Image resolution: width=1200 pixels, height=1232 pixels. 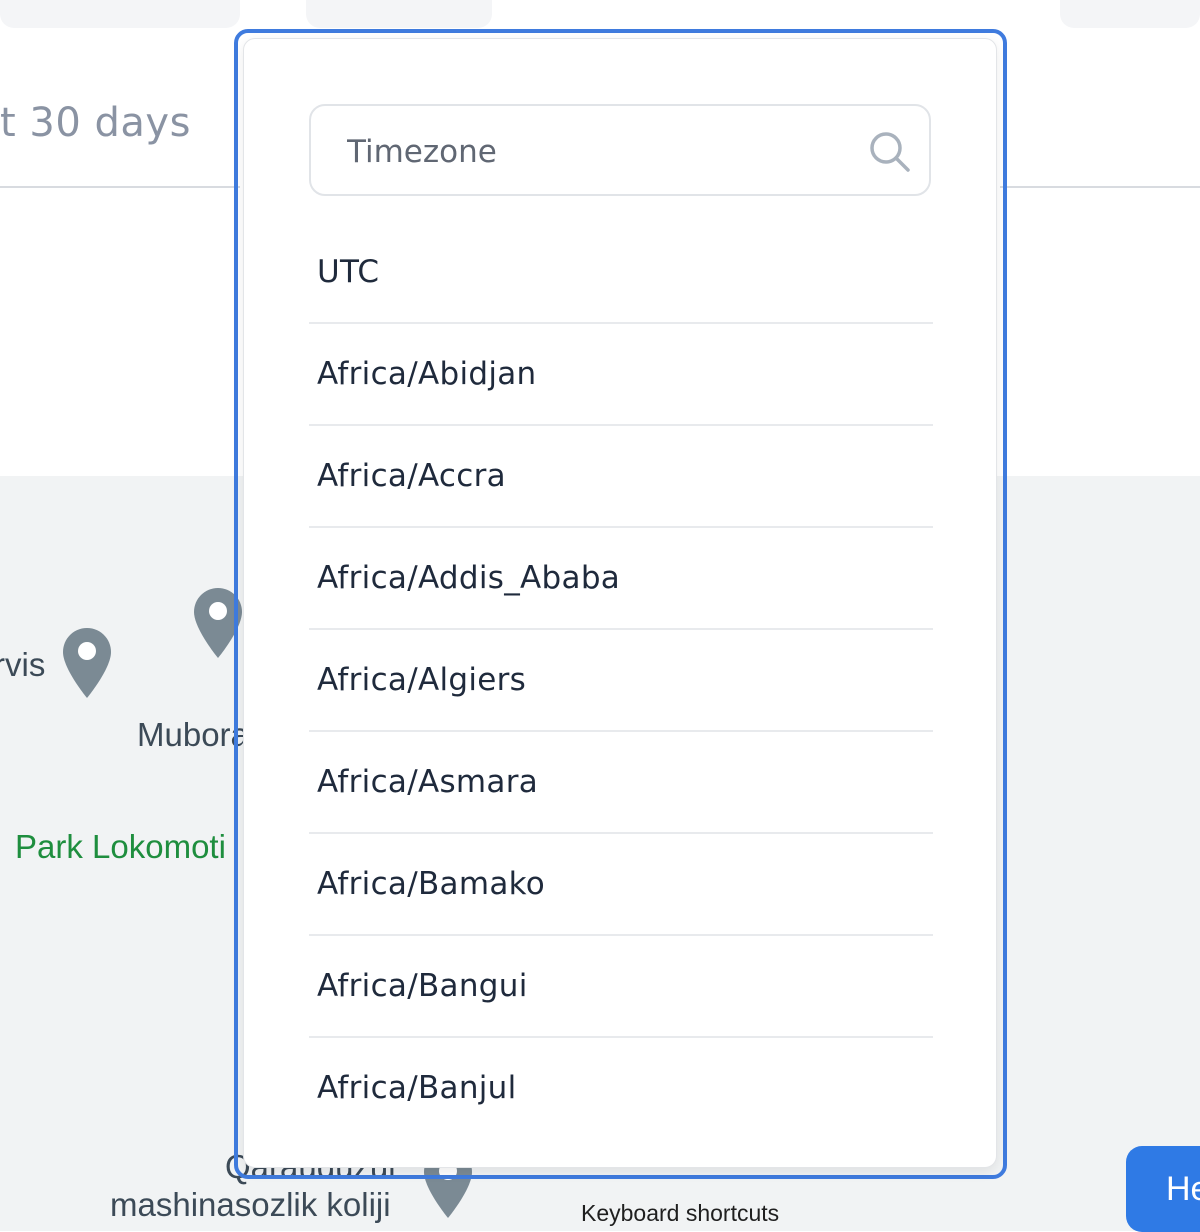 I want to click on timezone-option: Africa/Bamako, so click(x=621, y=885).